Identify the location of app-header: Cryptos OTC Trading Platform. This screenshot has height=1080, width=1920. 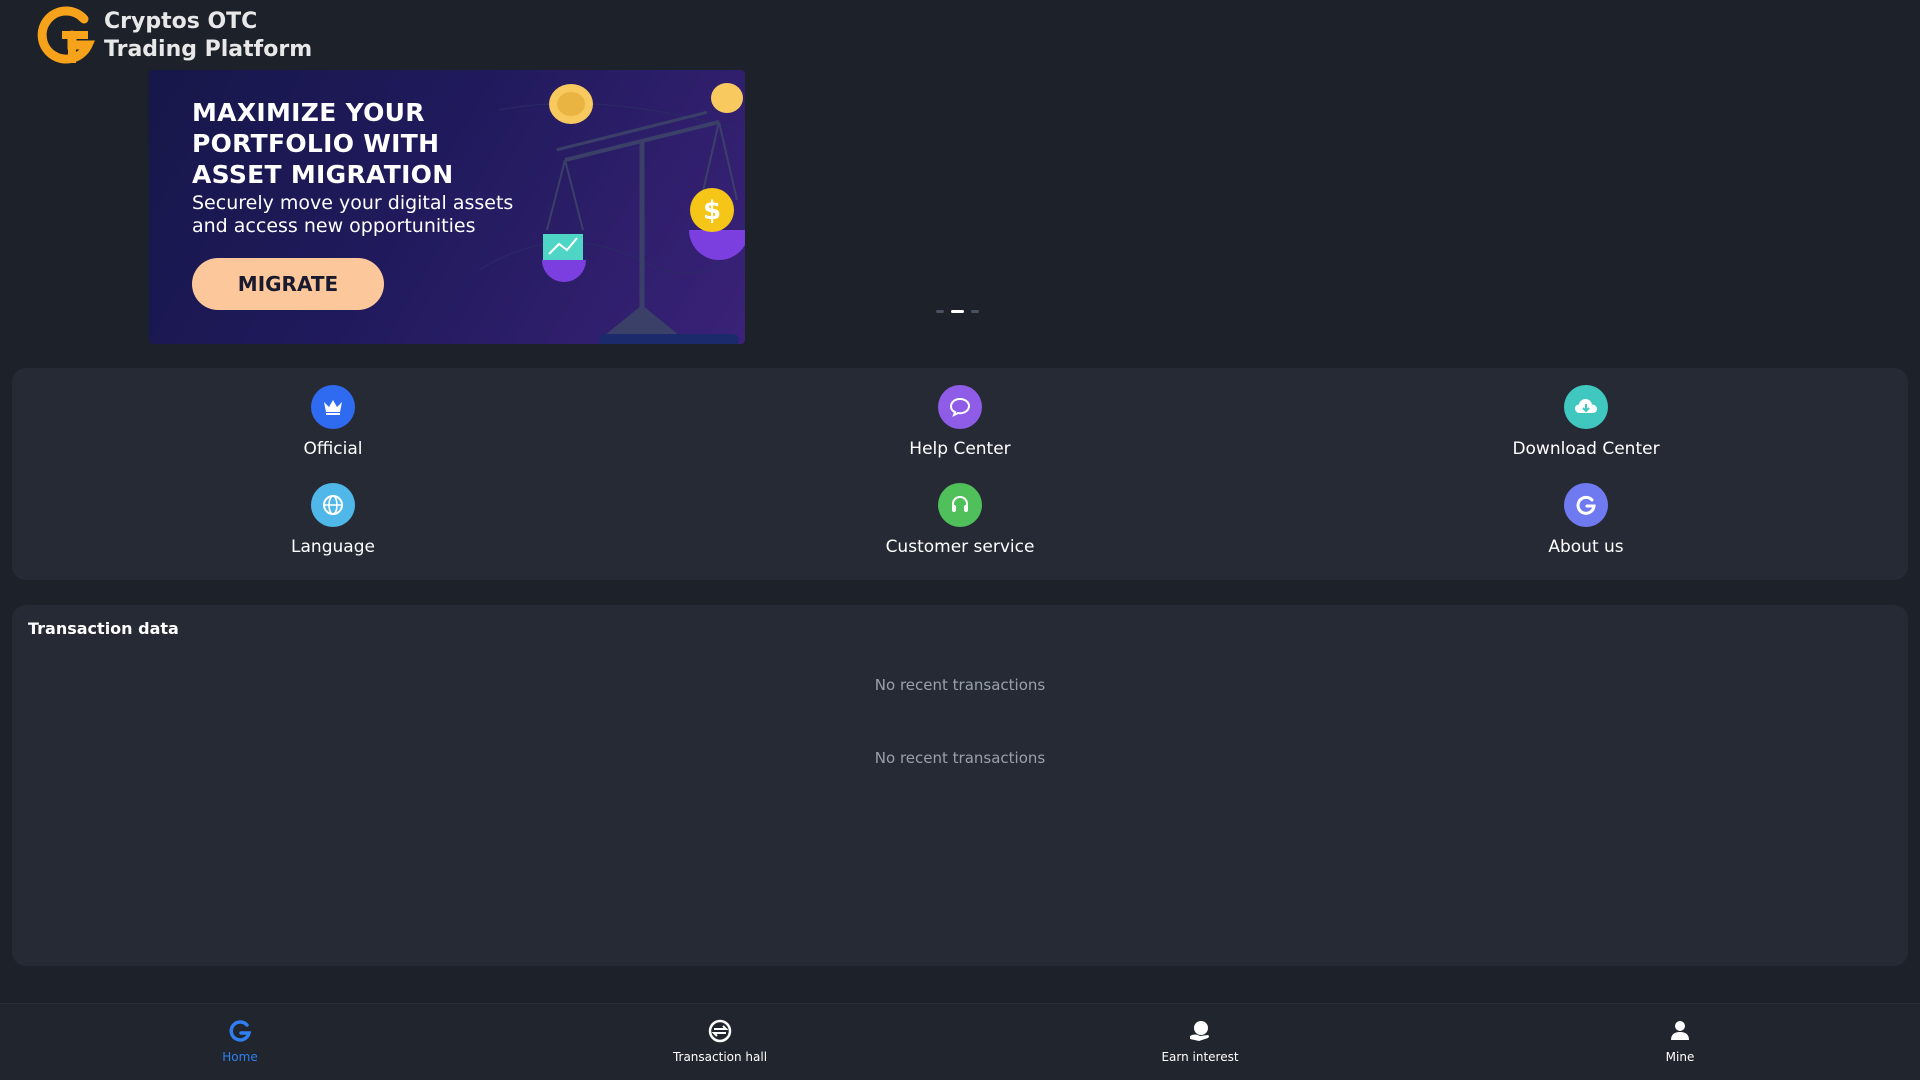
(173, 36).